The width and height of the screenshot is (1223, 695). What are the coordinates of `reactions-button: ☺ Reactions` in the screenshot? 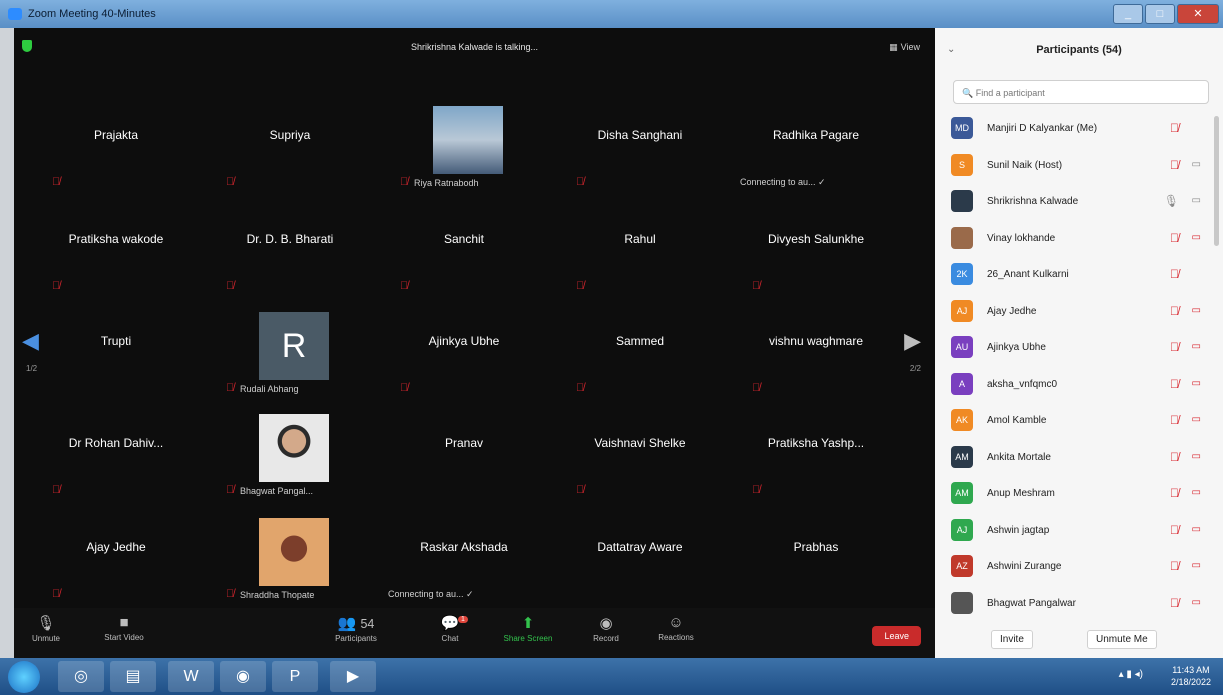 It's located at (676, 628).